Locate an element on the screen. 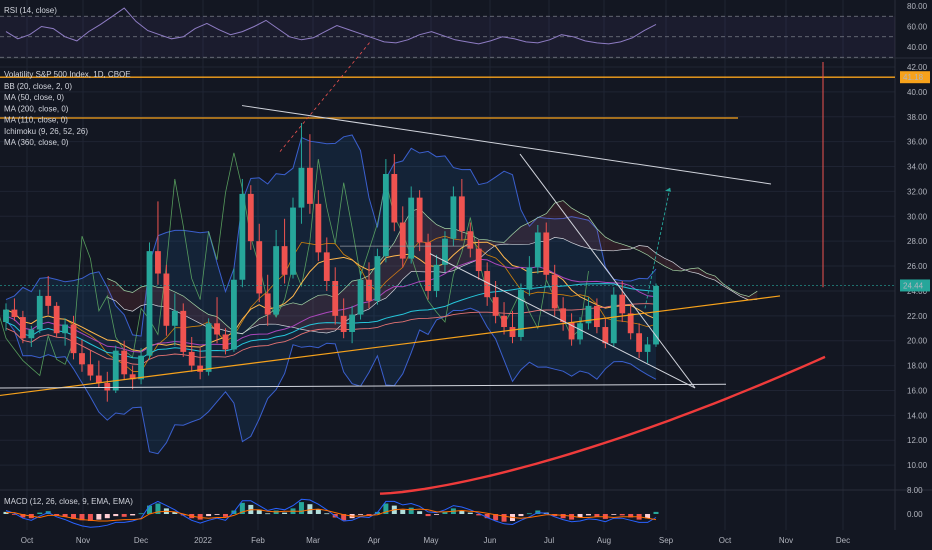  time-axis-label: May is located at coordinates (430, 540).